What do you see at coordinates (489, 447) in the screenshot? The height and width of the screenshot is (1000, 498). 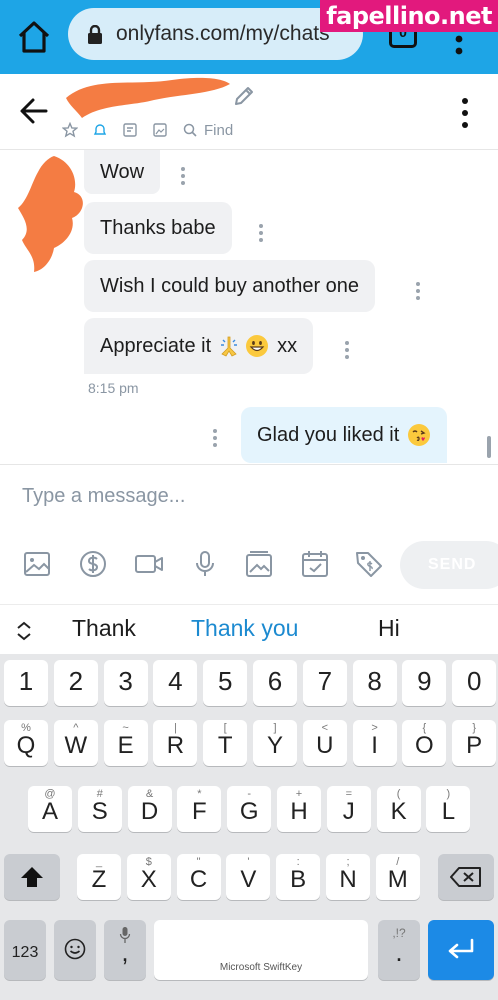 I see `scrollbar-thumb` at bounding box center [489, 447].